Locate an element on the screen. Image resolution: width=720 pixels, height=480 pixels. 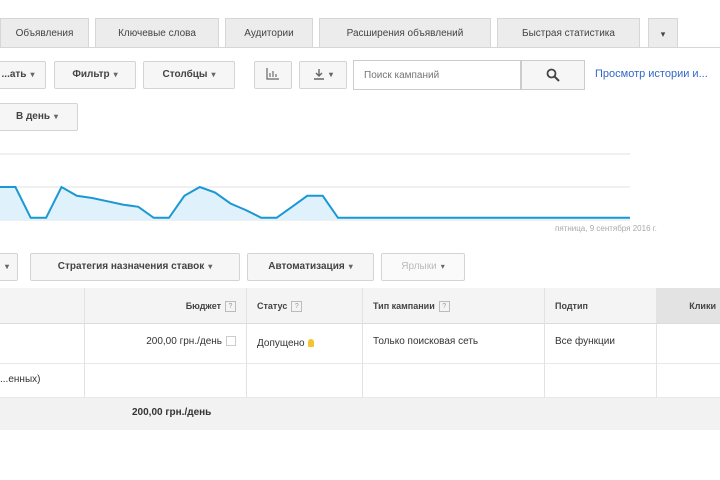
chart-date-caption: пятница, 9 сентября 2016 г. is located at coordinates (606, 228).